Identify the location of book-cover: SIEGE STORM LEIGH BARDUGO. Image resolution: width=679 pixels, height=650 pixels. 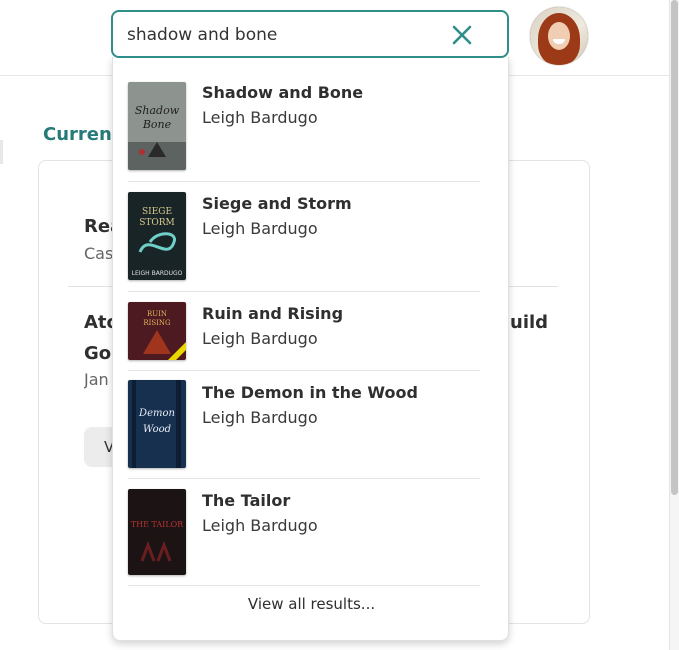
(157, 236).